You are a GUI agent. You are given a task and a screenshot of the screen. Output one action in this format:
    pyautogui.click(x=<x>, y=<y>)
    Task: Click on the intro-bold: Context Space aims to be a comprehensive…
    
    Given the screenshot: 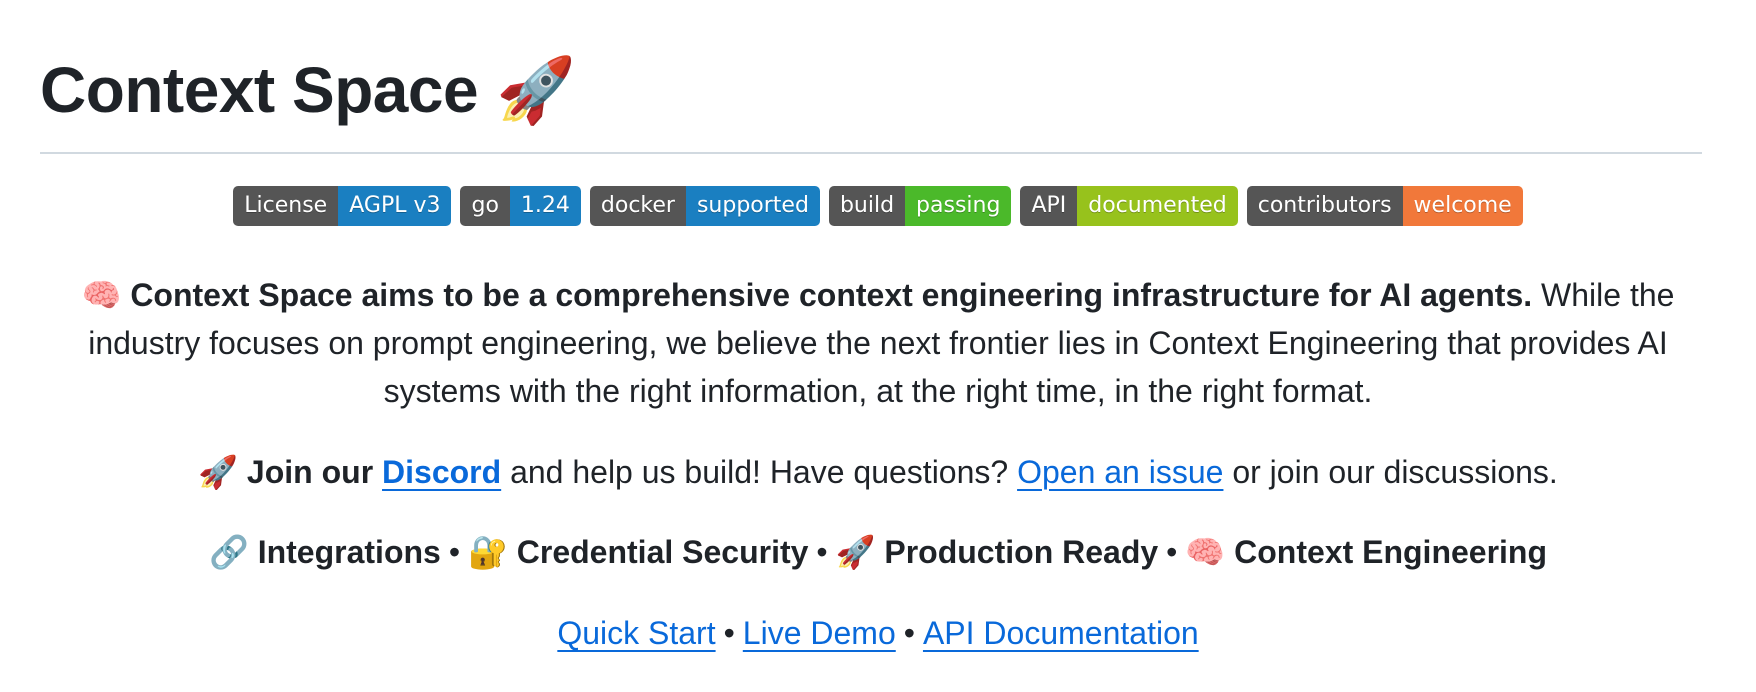 What is the action you would take?
    pyautogui.click(x=831, y=295)
    